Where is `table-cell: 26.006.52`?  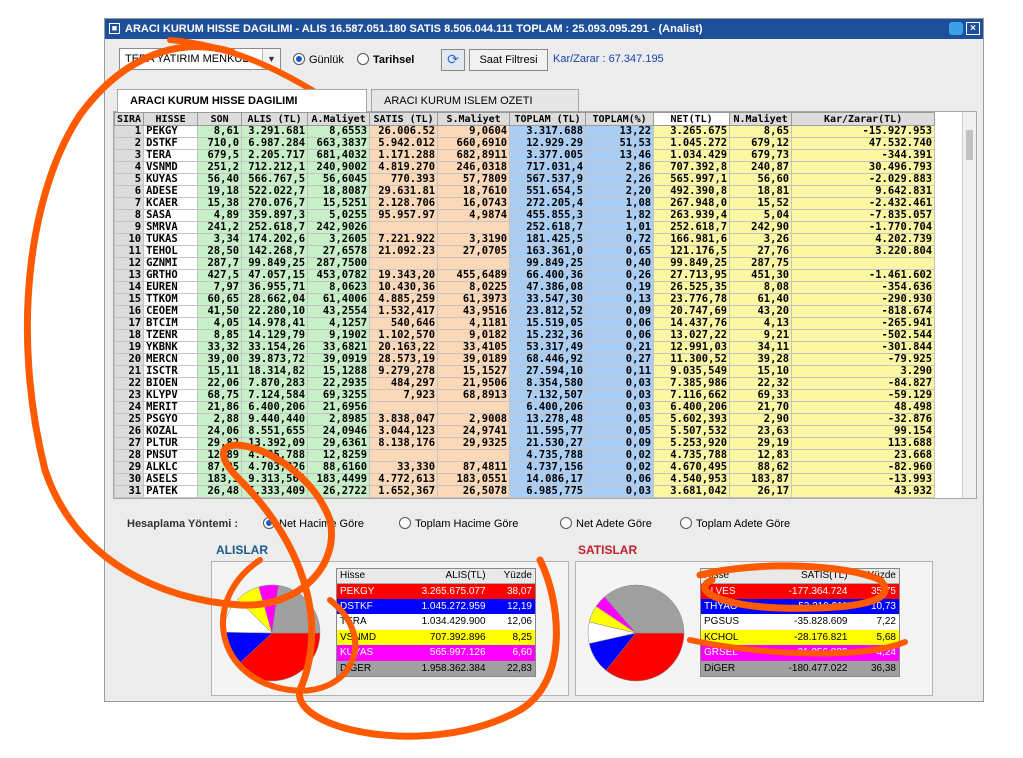
table-cell: 26.006.52 is located at coordinates (404, 131).